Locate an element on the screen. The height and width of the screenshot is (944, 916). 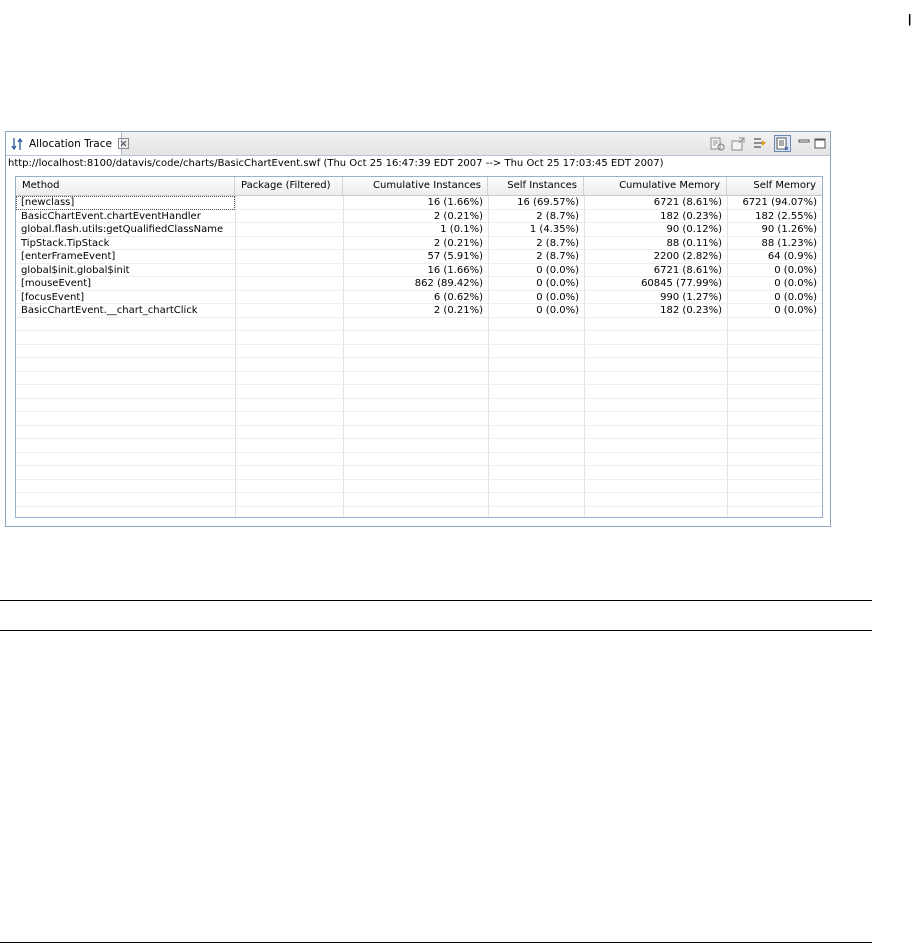
cumulative-instances-cell: 16 (1.66%) is located at coordinates (455, 202).